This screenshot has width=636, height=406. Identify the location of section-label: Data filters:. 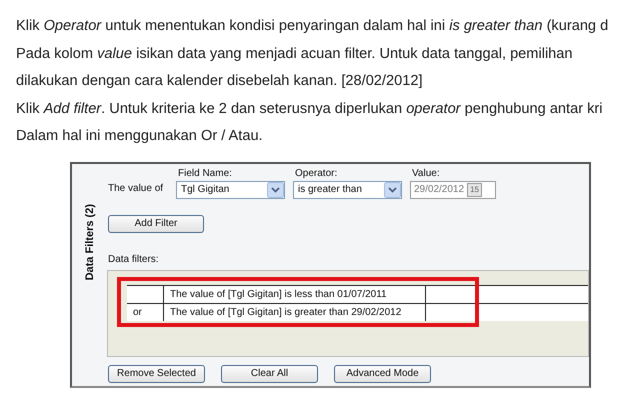
(134, 259).